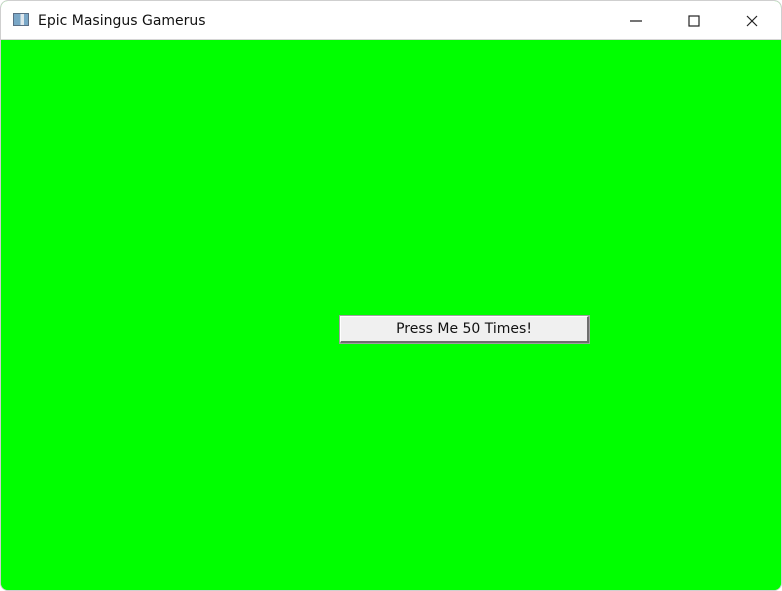 The height and width of the screenshot is (591, 782). I want to click on maximize-button, so click(694, 20).